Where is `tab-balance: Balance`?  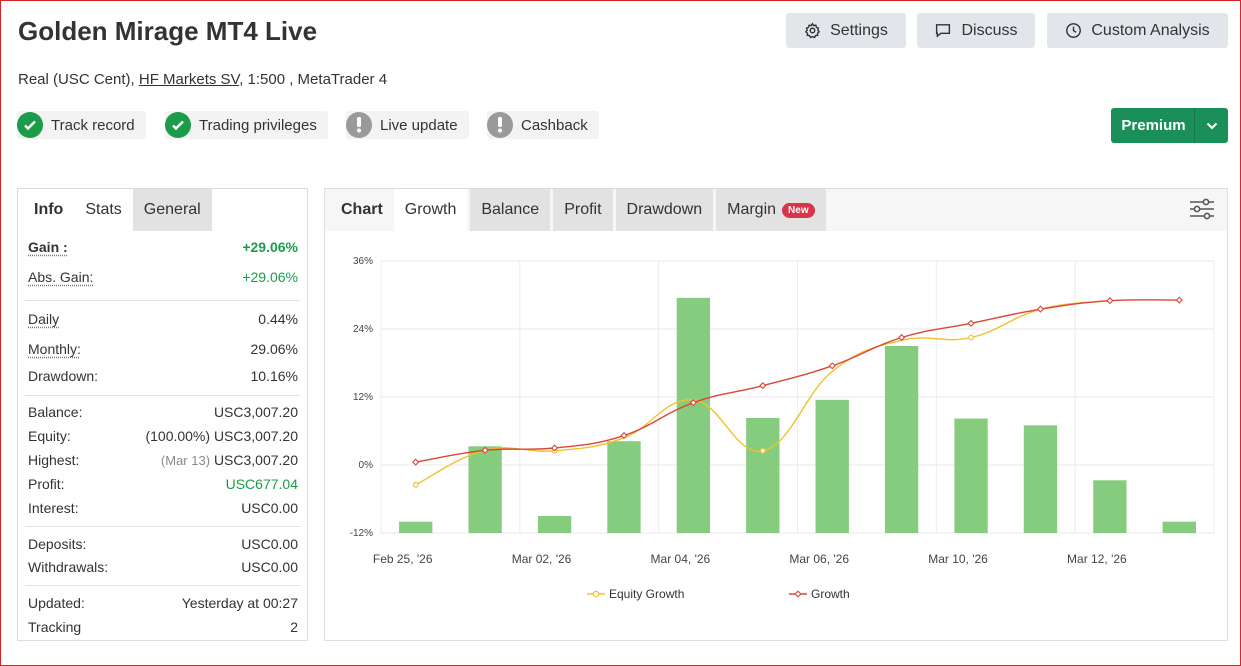 tab-balance: Balance is located at coordinates (510, 210).